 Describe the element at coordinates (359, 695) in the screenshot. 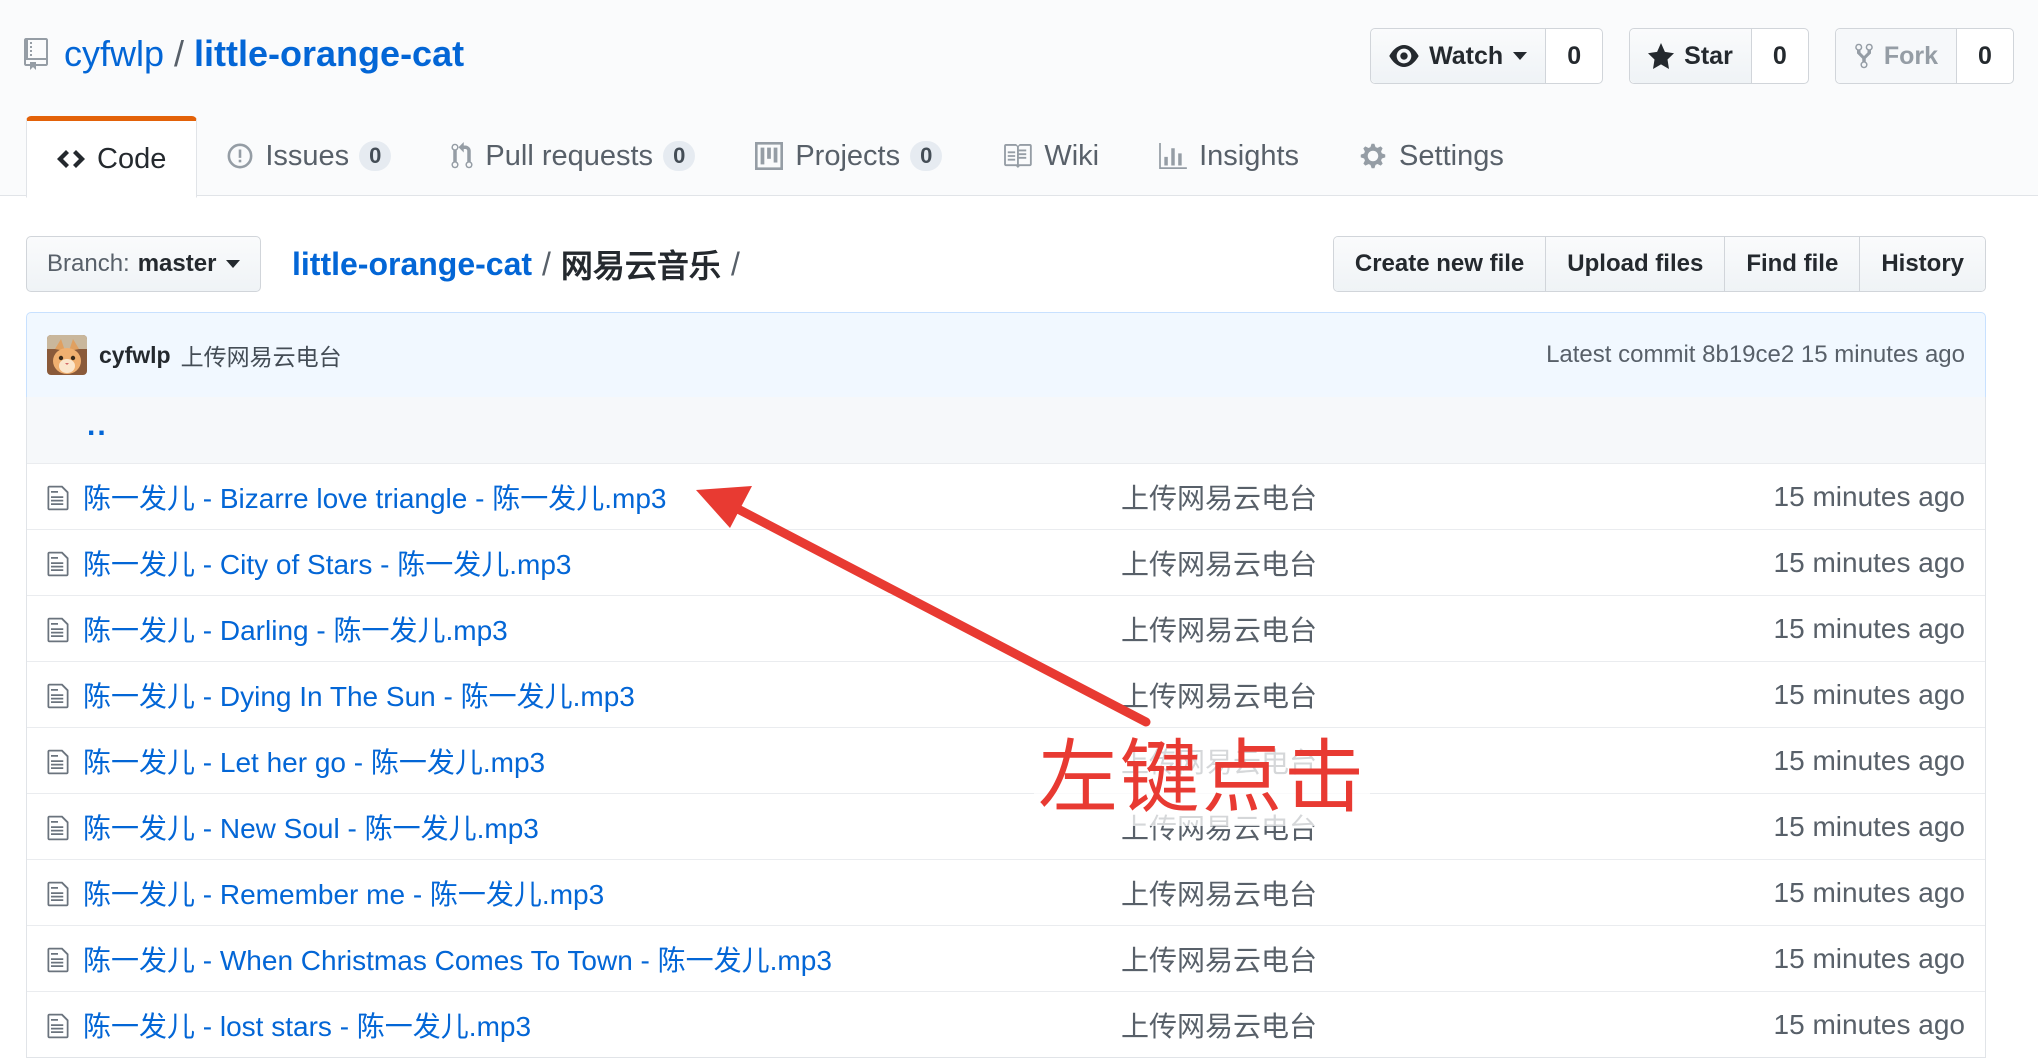

I see `file-name-link: 陈一发儿 - Dying In The Sun - 陈一发儿.mp3` at that location.